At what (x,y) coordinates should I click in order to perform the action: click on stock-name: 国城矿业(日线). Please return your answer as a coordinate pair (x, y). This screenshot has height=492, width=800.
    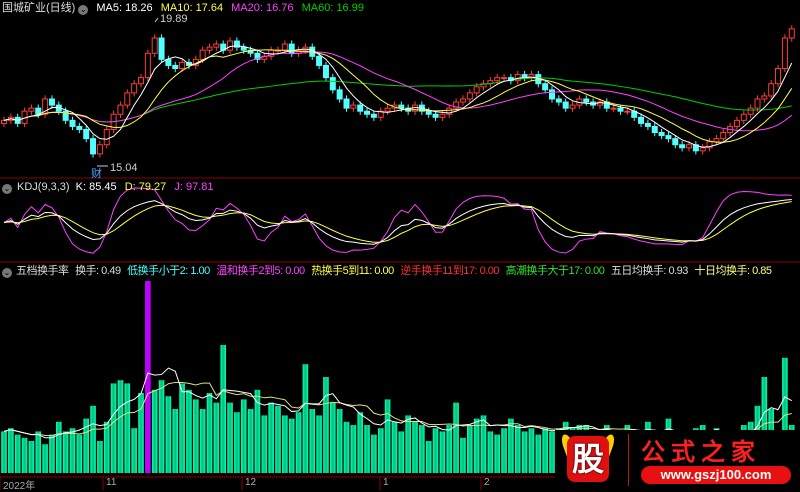
    Looking at the image, I should click on (39, 8).